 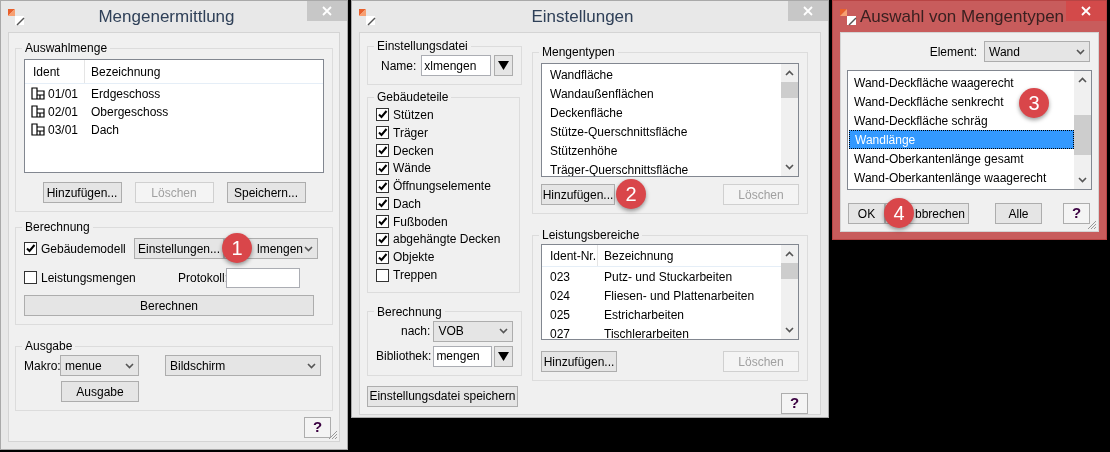 I want to click on list-row: 03/01 Dach, so click(x=174, y=129).